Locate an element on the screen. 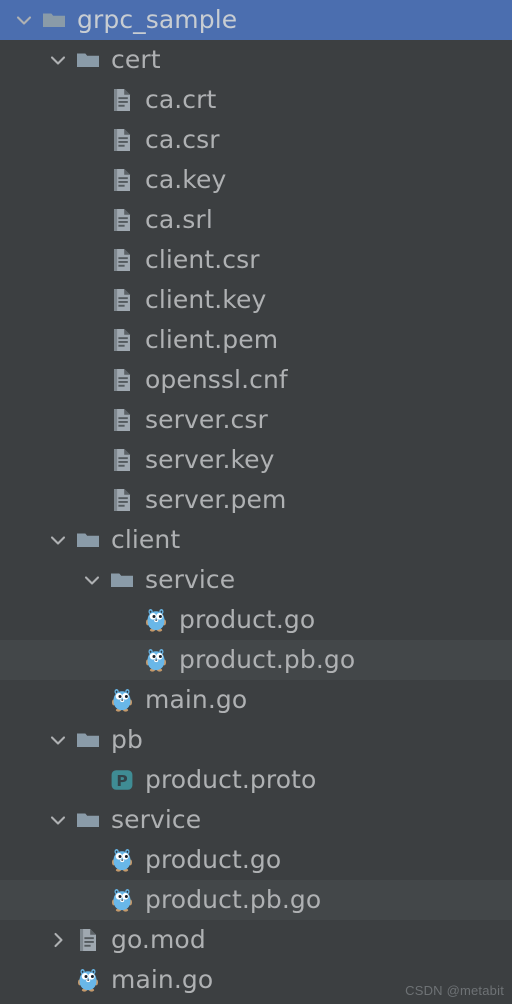 The height and width of the screenshot is (1004, 512). tree-row: client.csr is located at coordinates (256, 260).